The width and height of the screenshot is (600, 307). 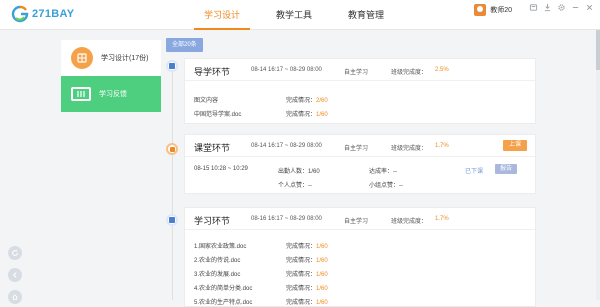 I want to click on logo-text: 271BAY, so click(x=53, y=14).